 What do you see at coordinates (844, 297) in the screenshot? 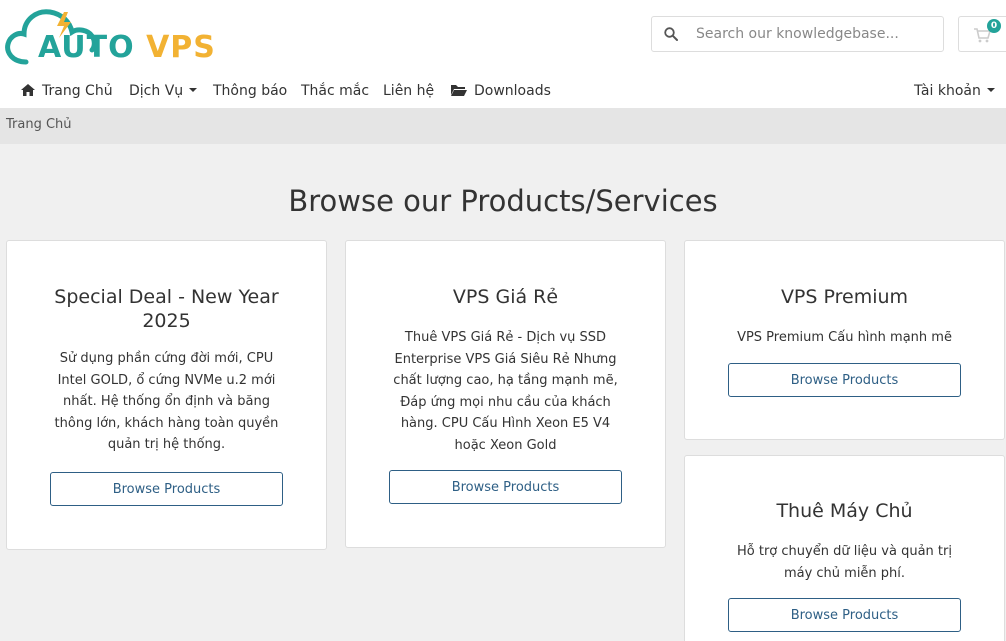
I see `card-title: VPS Premium` at bounding box center [844, 297].